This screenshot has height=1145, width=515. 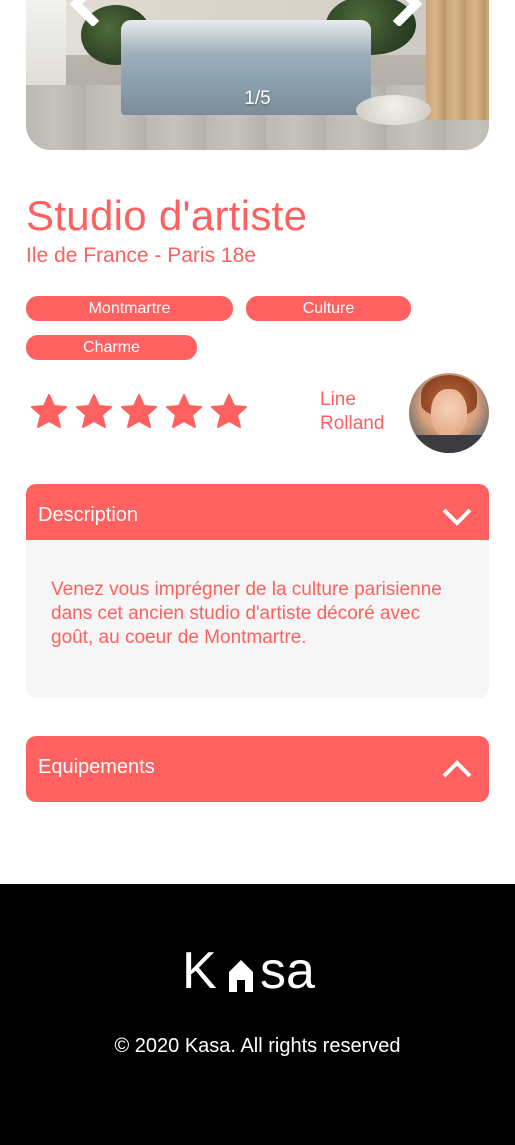 What do you see at coordinates (257, 98) in the screenshot?
I see `gallery-counter: 1/5` at bounding box center [257, 98].